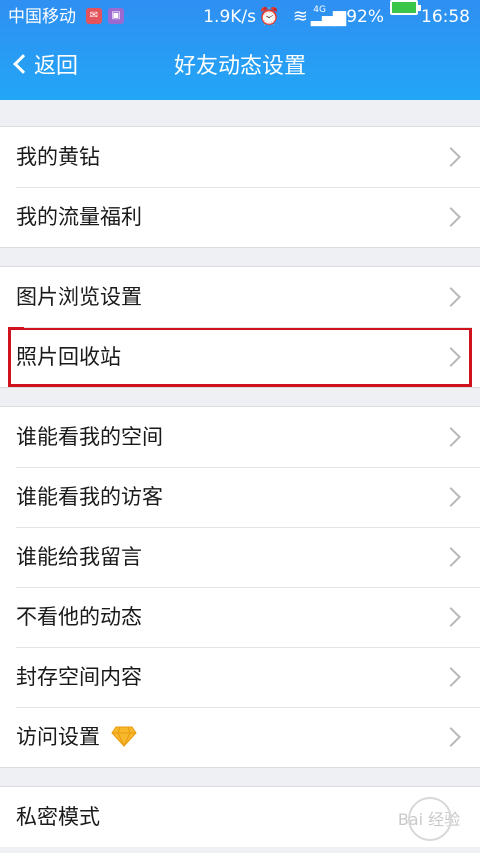 The image size is (480, 853). Describe the element at coordinates (240, 737) in the screenshot. I see `menu-item-access-settings: 访问设置` at that location.